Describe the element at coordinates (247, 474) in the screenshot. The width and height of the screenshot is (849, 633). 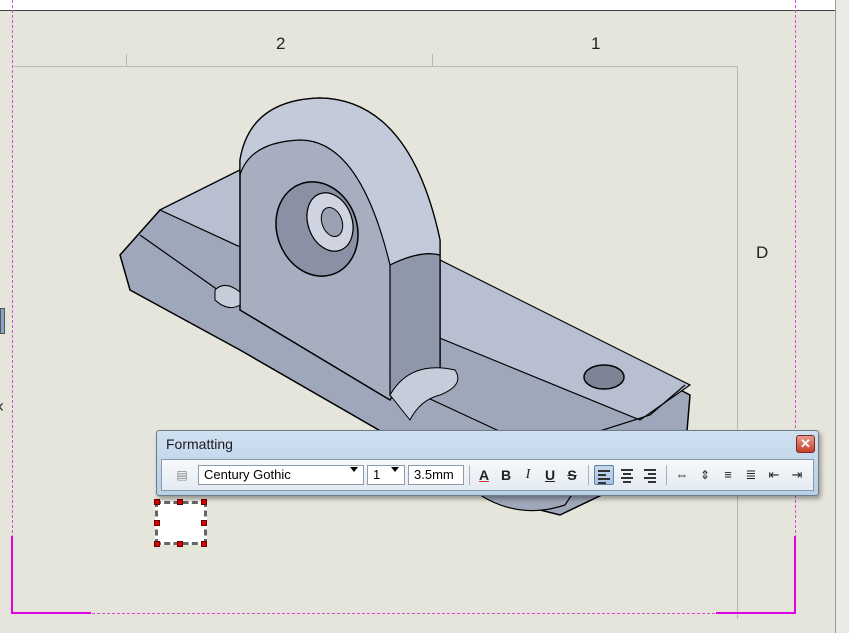
I see `font-name-value: Century Gothic` at that location.